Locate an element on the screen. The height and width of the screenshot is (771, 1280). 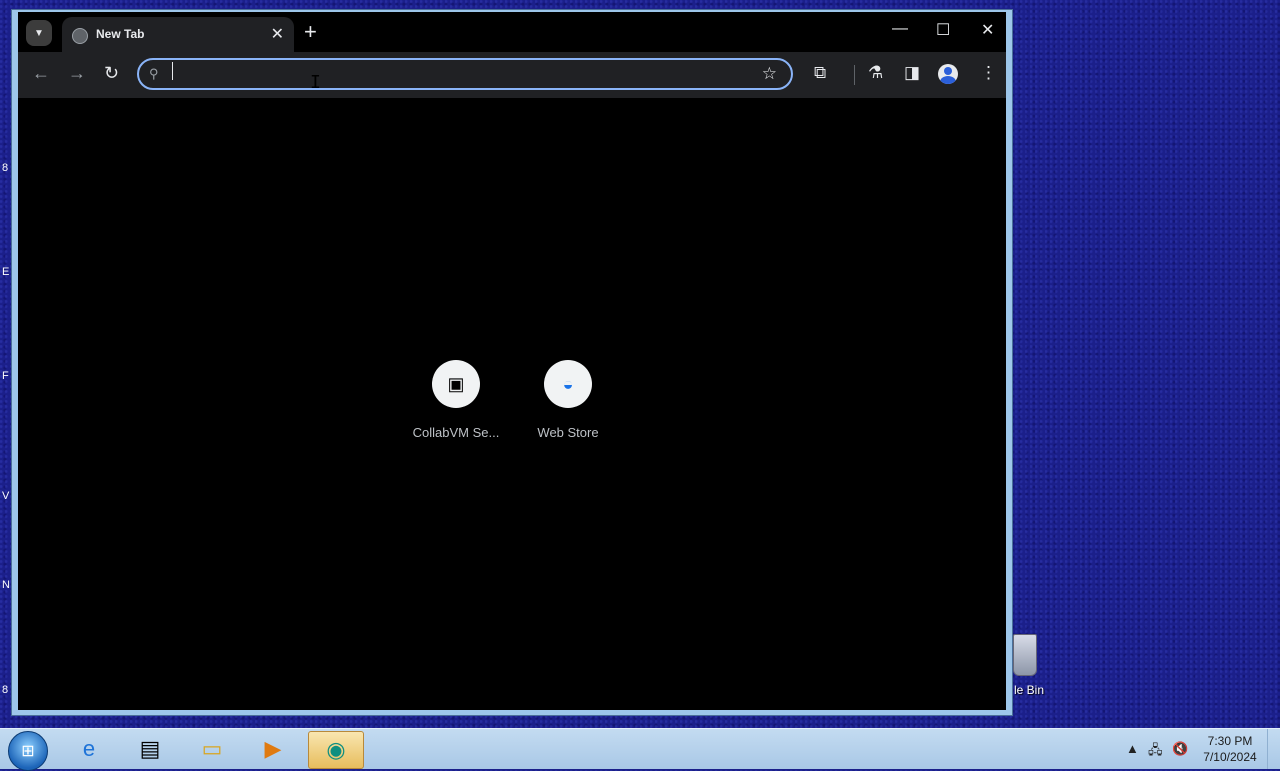
mouse-cursor-ibeam-icon: I is located at coordinates (315, 82).